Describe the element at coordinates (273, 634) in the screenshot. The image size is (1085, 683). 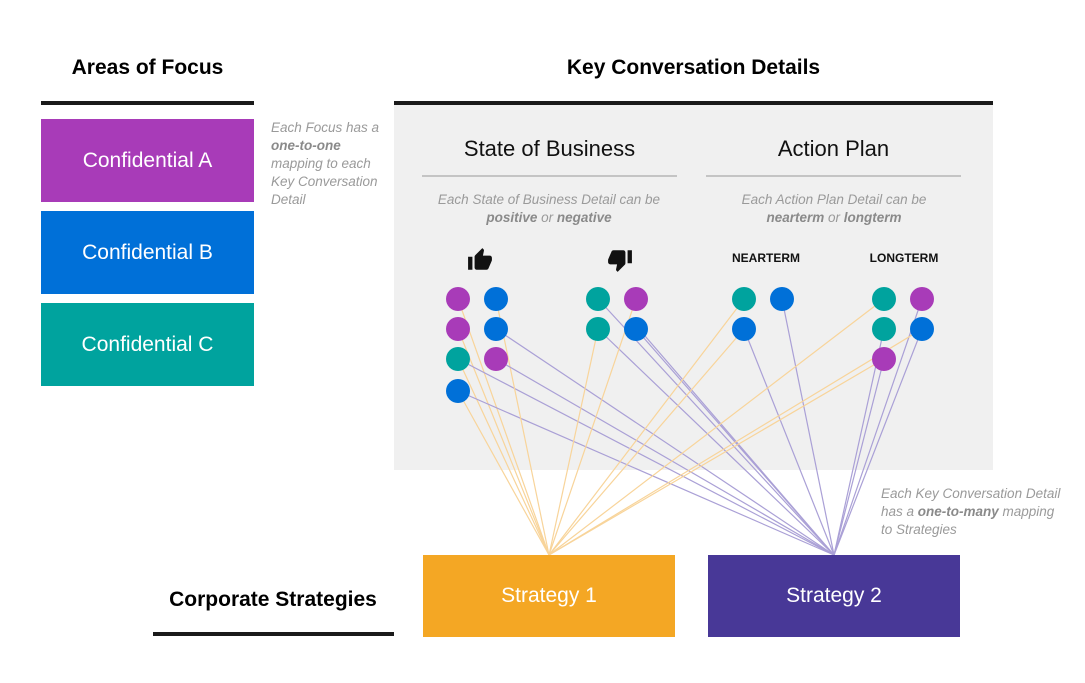
I see `corporate-strategies-rule` at that location.